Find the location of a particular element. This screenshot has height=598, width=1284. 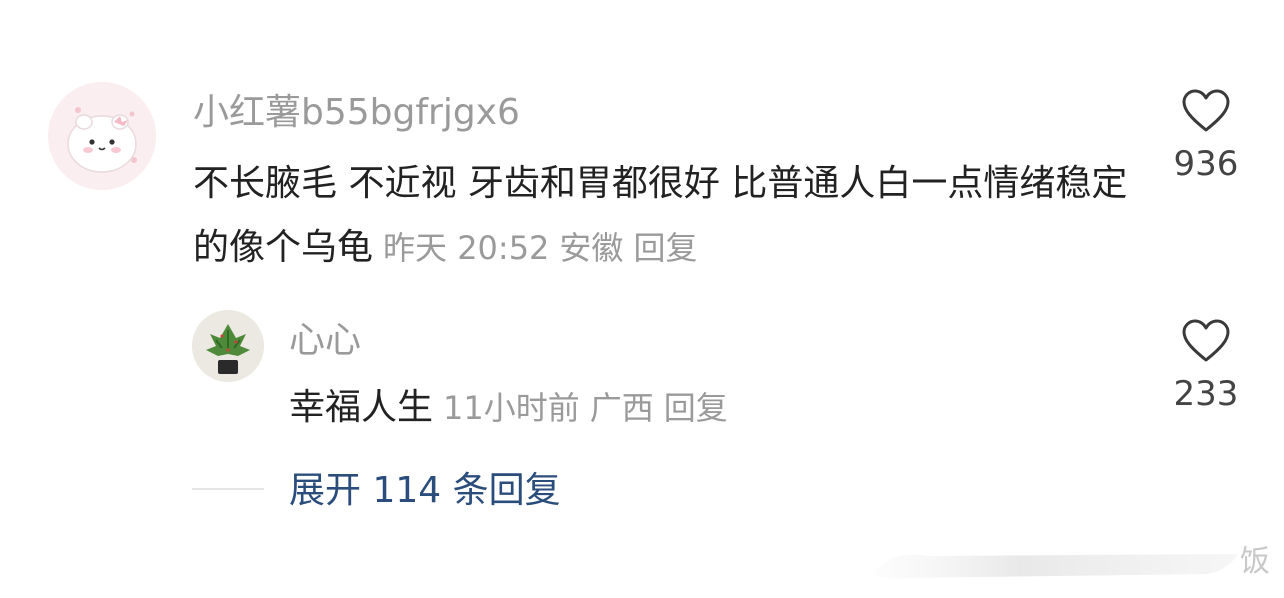

reply-like-count: 233 is located at coordinates (1206, 394).